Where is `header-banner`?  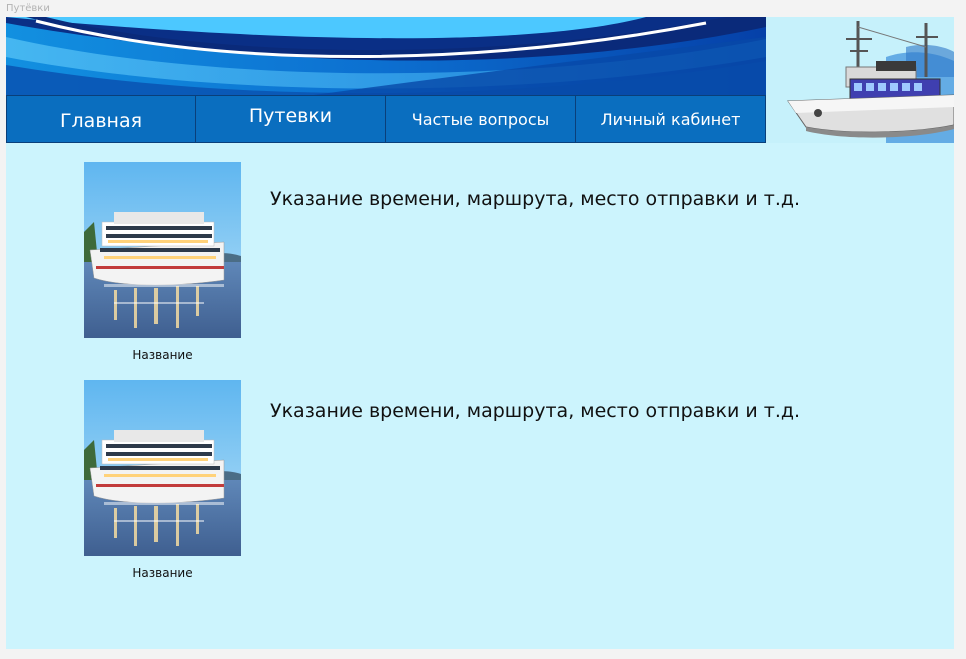
header-banner is located at coordinates (386, 56).